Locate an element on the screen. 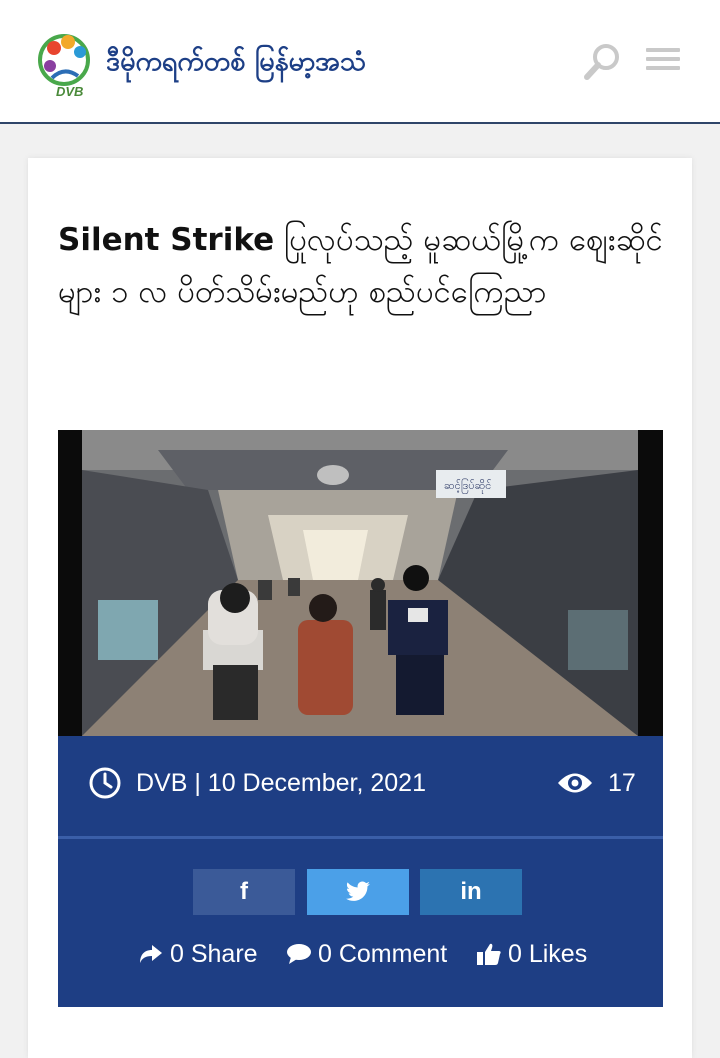 The width and height of the screenshot is (720, 1058). facebook-icon: f is located at coordinates (244, 891).